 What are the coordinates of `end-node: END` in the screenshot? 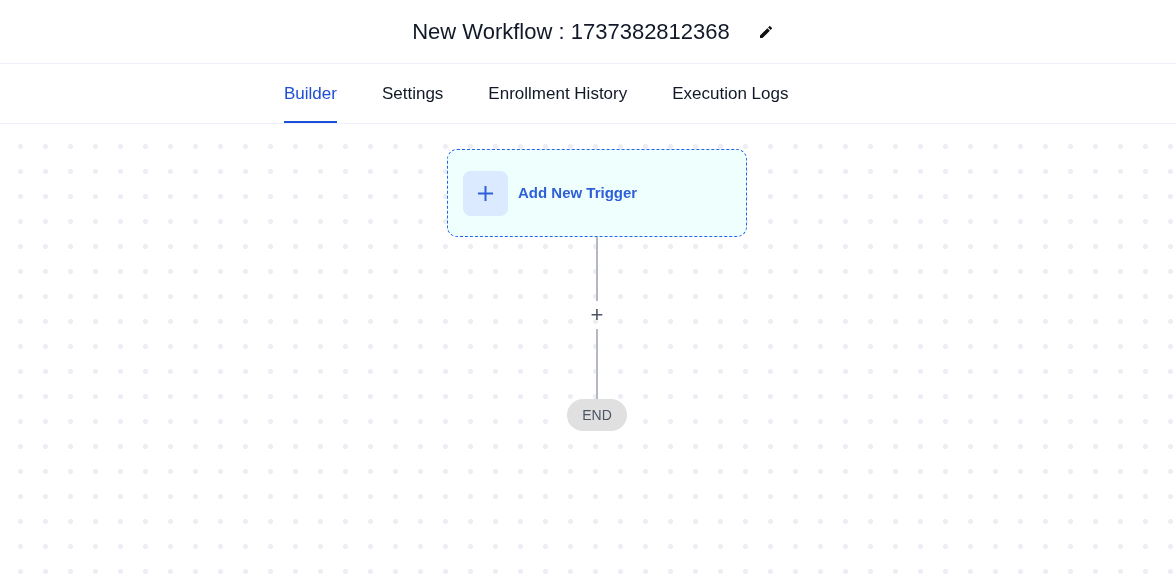 It's located at (597, 415).